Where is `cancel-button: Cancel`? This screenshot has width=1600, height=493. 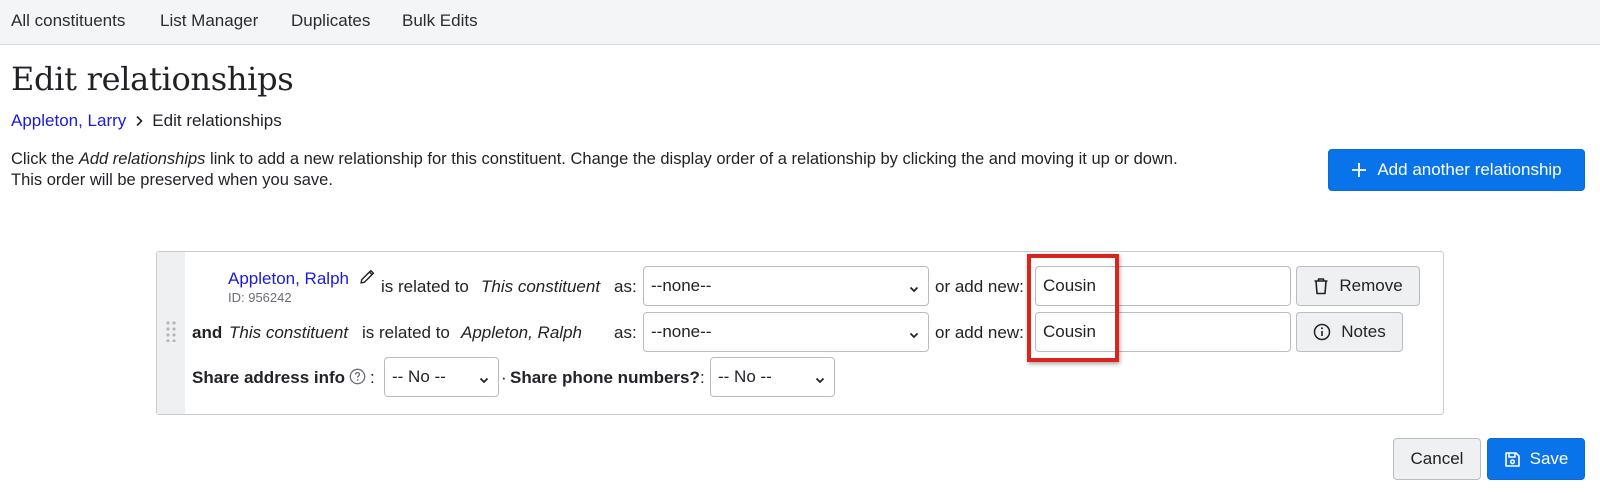
cancel-button: Cancel is located at coordinates (1437, 459).